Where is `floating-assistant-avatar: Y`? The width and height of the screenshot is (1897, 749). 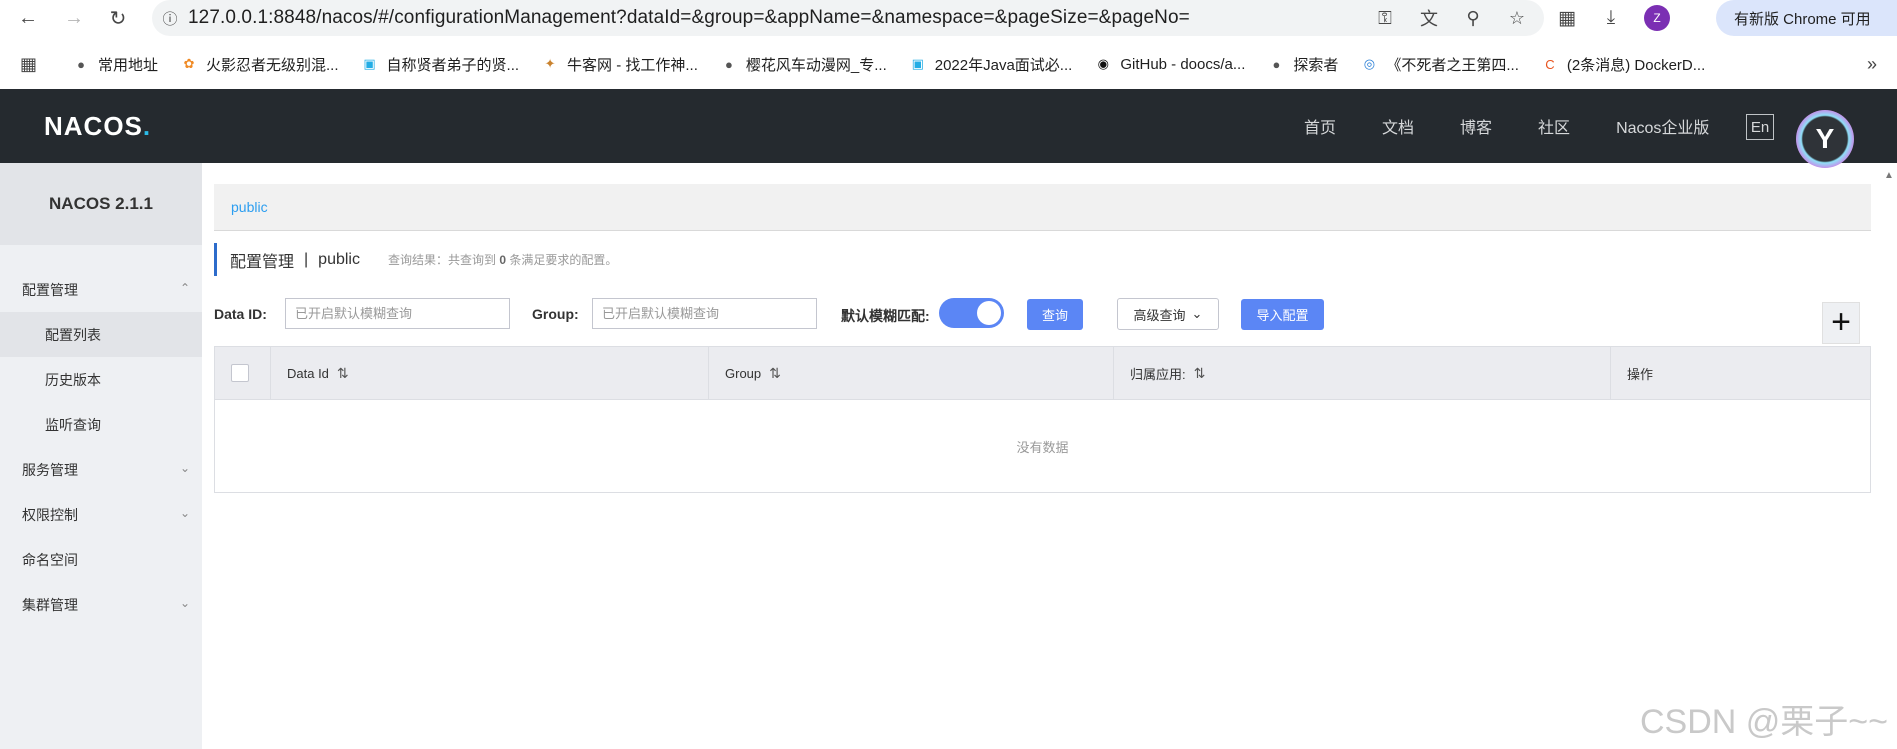
floating-assistant-avatar: Y is located at coordinates (1825, 139).